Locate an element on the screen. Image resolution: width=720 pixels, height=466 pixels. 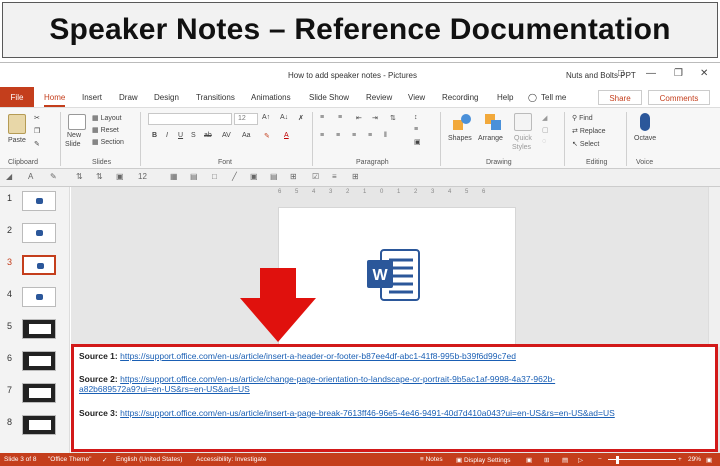
align-center-icon: ≡ is located at coordinates (338, 135).